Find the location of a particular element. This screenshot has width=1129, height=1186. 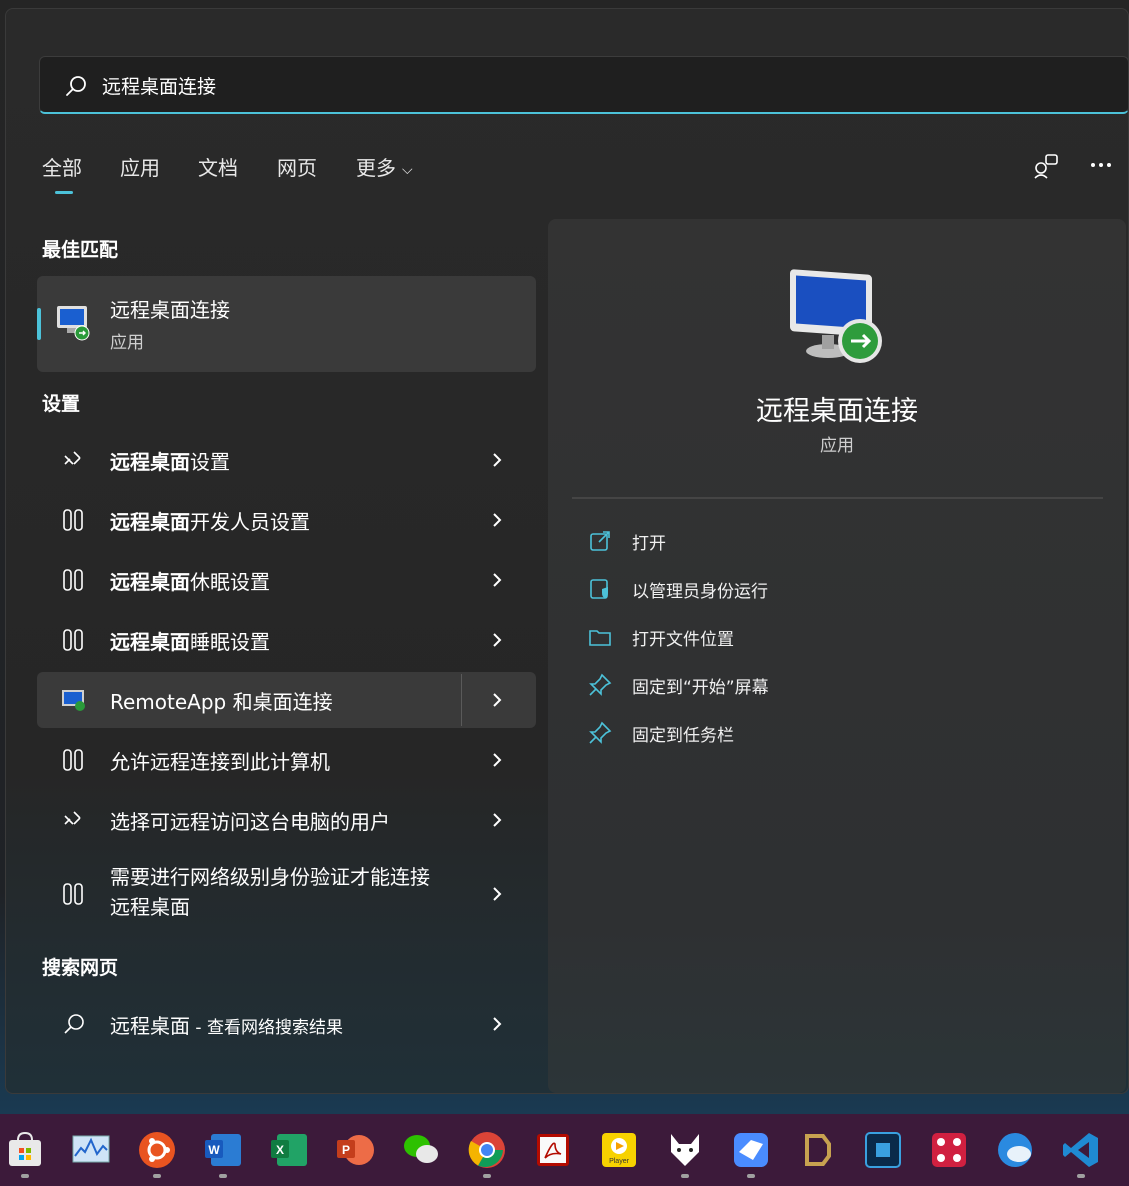

svg-text: P is located at coordinates (346, 1150).